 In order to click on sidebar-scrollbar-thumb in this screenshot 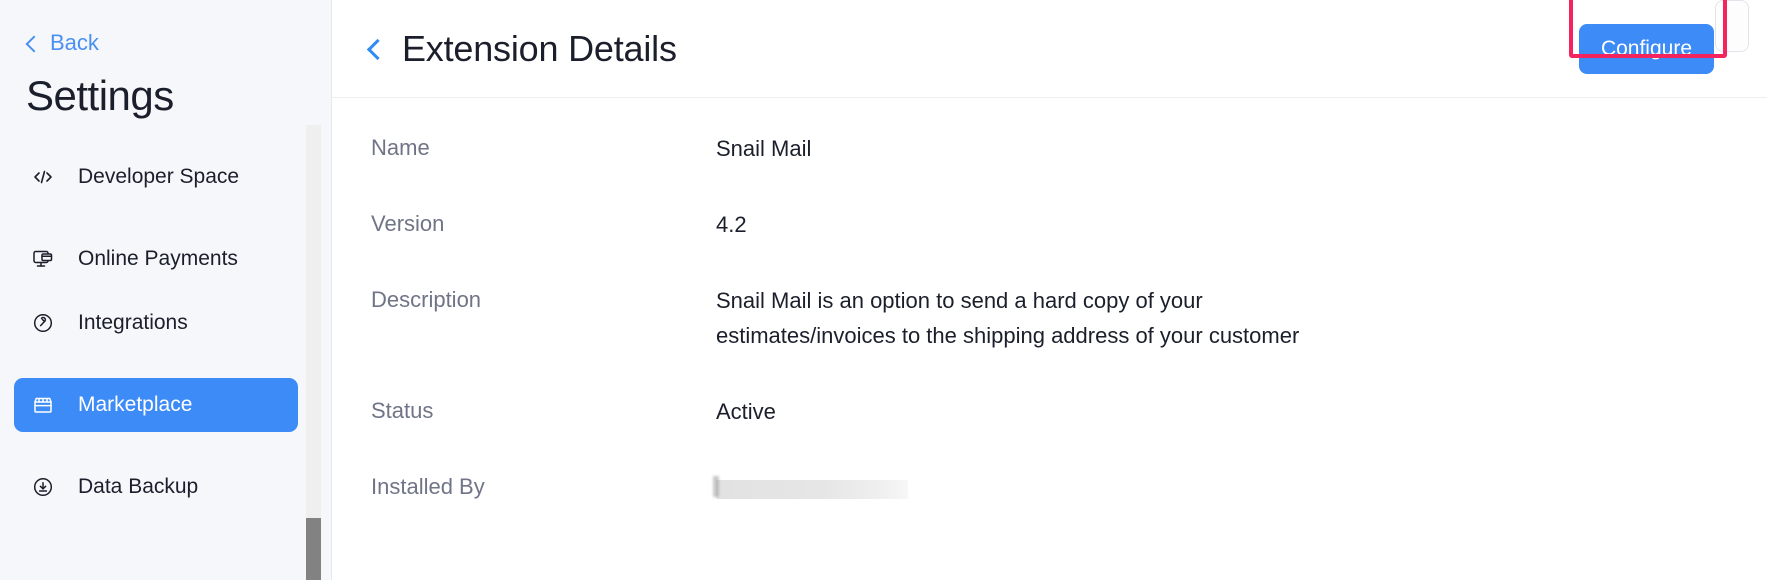, I will do `click(313, 549)`.